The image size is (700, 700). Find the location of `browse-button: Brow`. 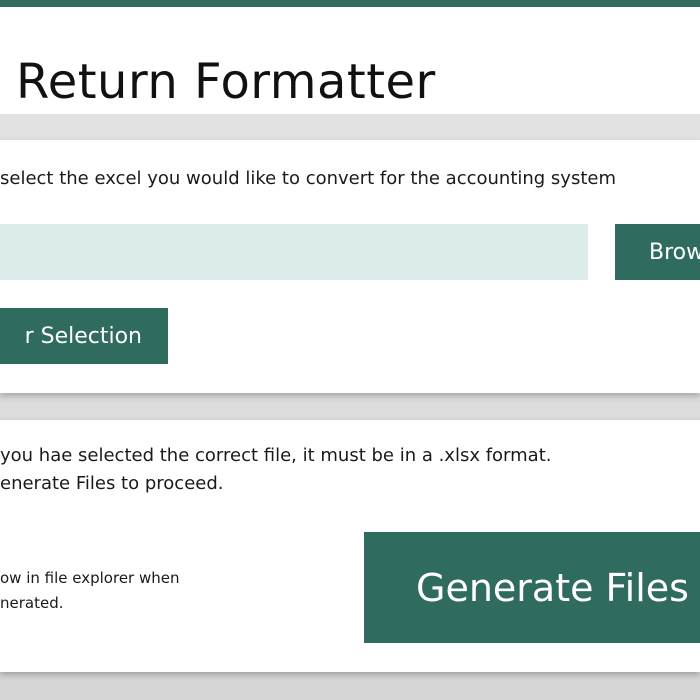

browse-button: Brow is located at coordinates (657, 252).